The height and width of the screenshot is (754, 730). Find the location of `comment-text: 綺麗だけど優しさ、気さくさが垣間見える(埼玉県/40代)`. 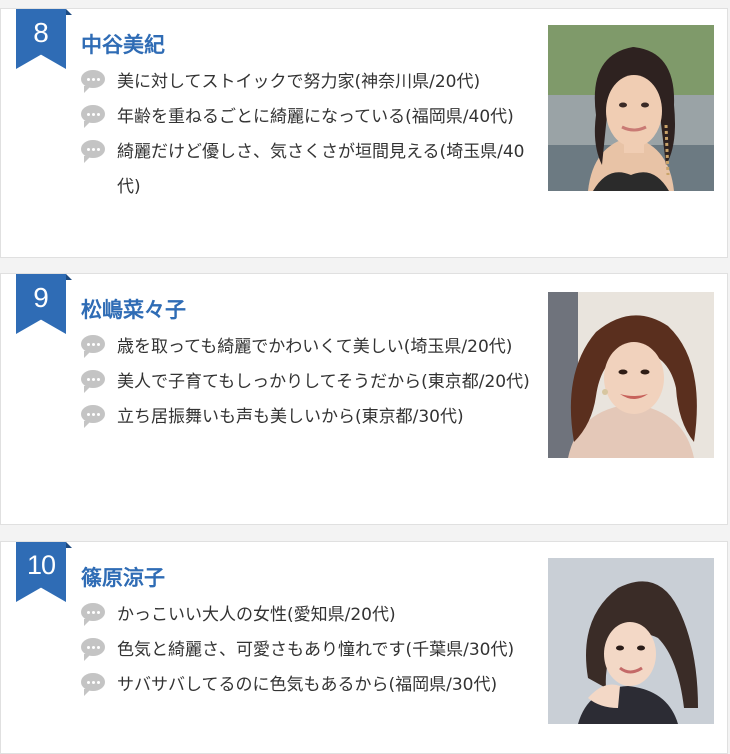

comment-text: 綺麗だけど優しさ、気さくさが垣間見える(埼玉県/40代) is located at coordinates (321, 169).